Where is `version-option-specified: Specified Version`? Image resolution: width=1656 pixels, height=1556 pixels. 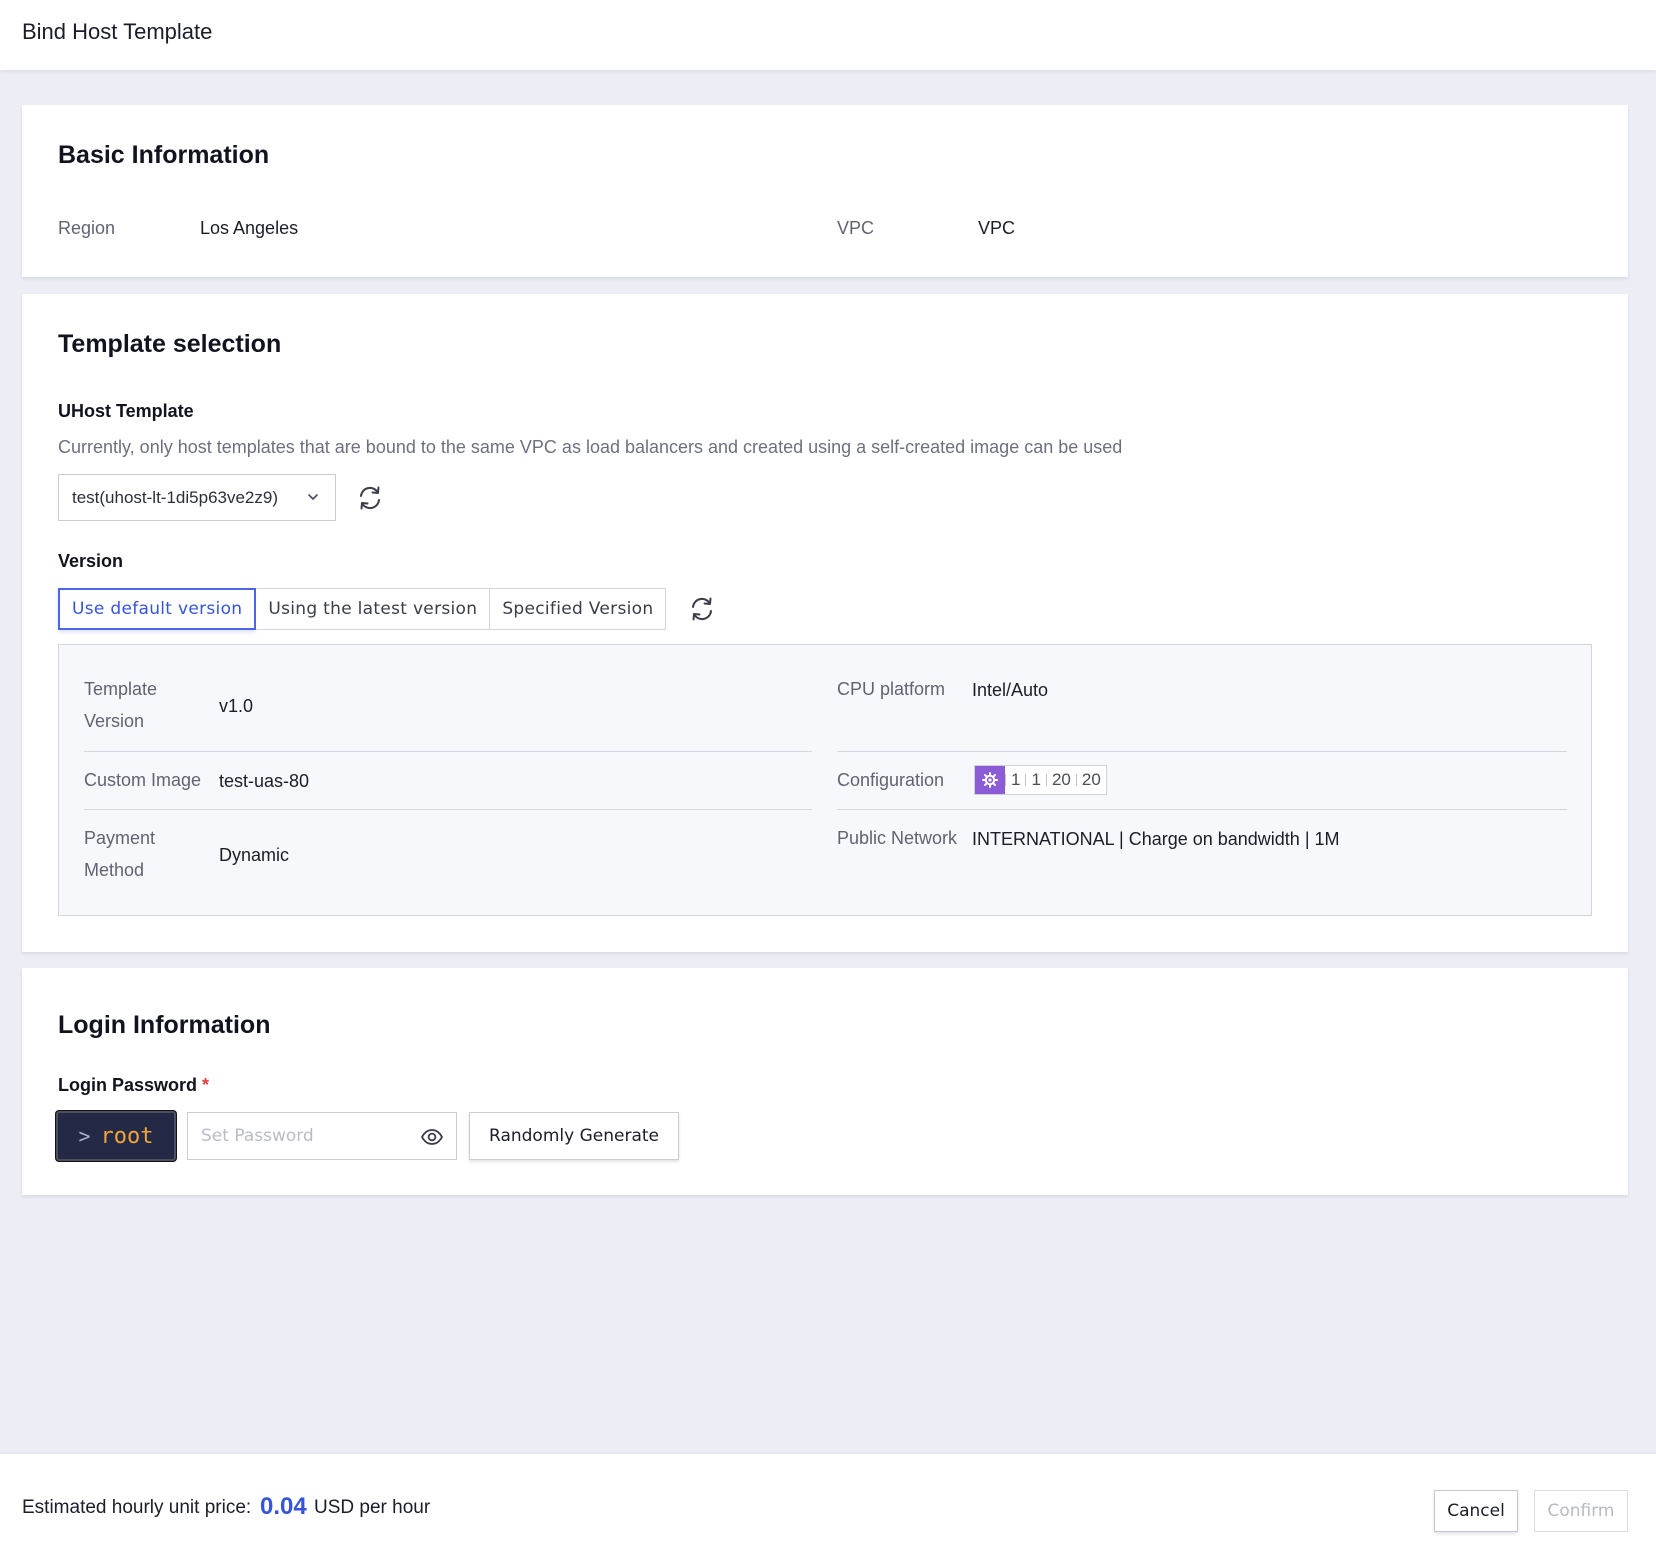 version-option-specified: Specified Version is located at coordinates (578, 609).